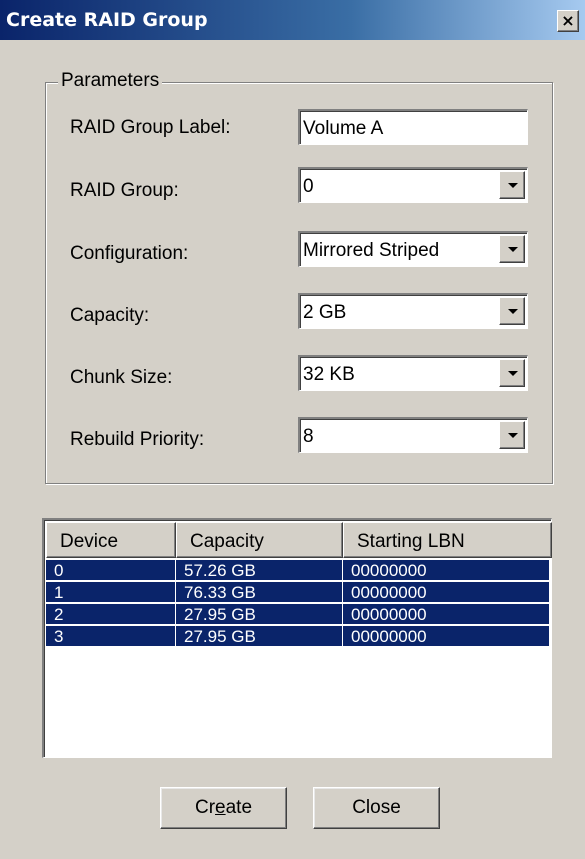  Describe the element at coordinates (124, 190) in the screenshot. I see `raid-group-label: RAID Group:` at that location.